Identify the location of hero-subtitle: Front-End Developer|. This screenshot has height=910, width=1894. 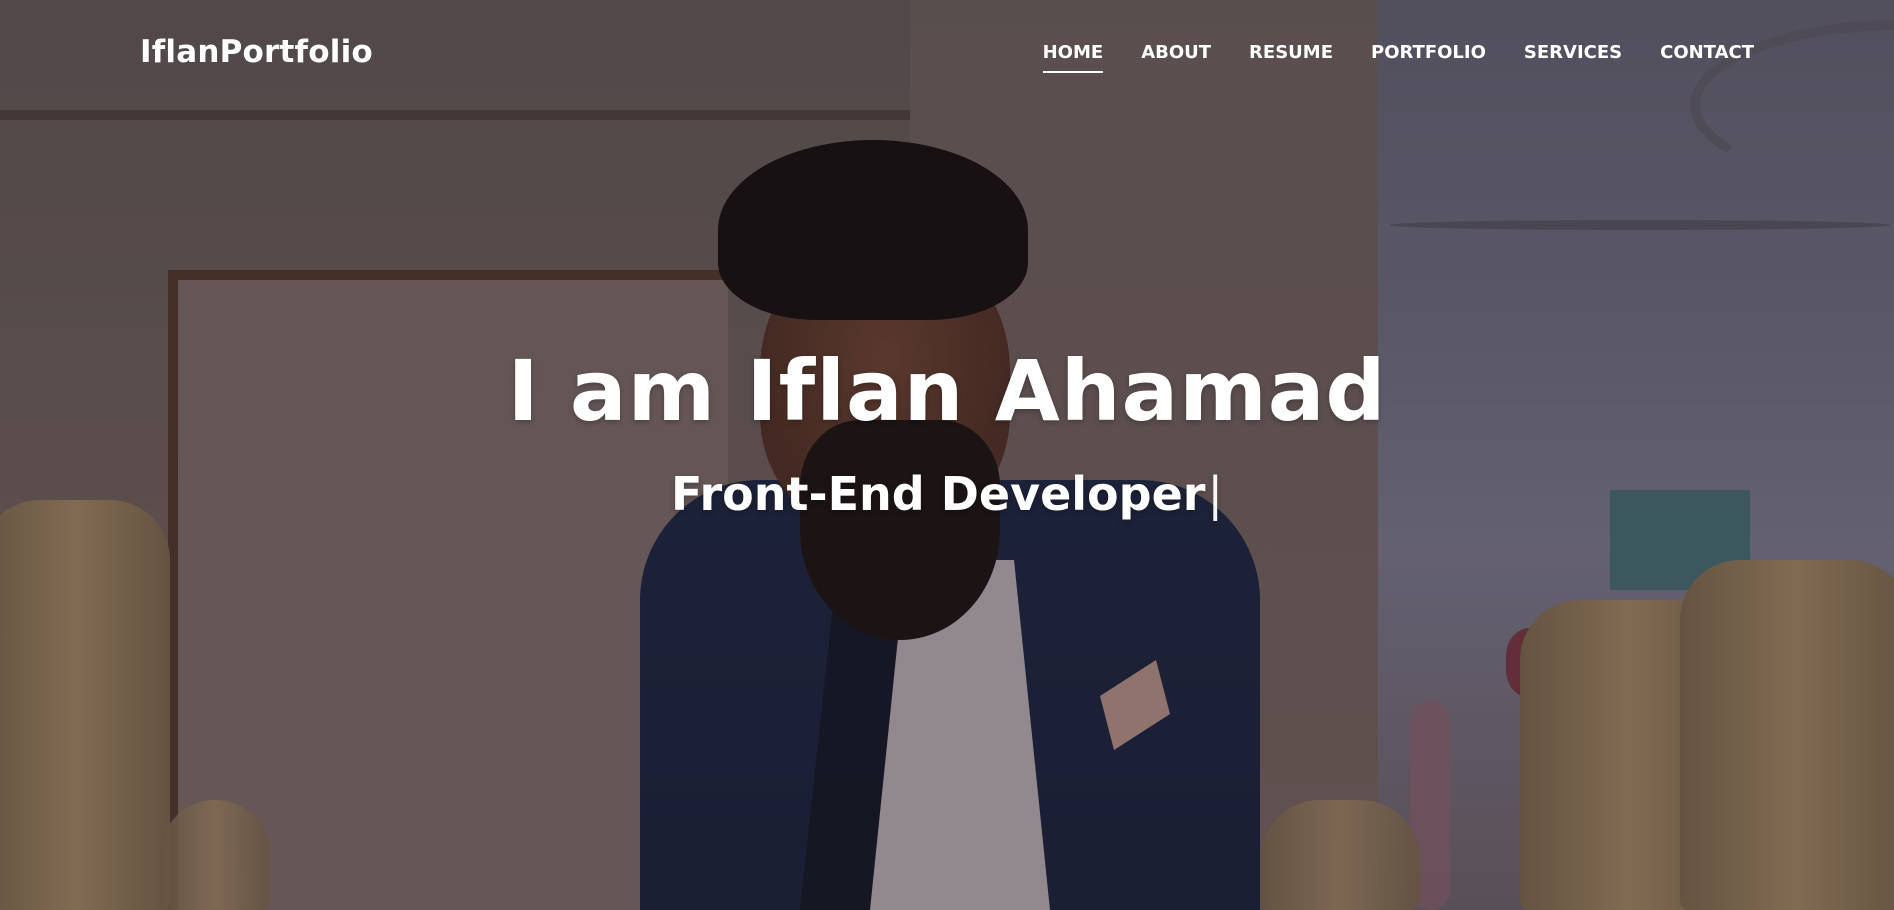
(947, 494).